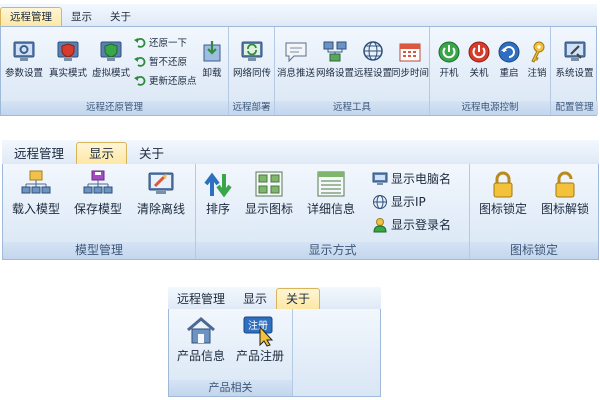 The image size is (600, 400). What do you see at coordinates (168, 43) in the screenshot?
I see `button-label: 还原一下` at bounding box center [168, 43].